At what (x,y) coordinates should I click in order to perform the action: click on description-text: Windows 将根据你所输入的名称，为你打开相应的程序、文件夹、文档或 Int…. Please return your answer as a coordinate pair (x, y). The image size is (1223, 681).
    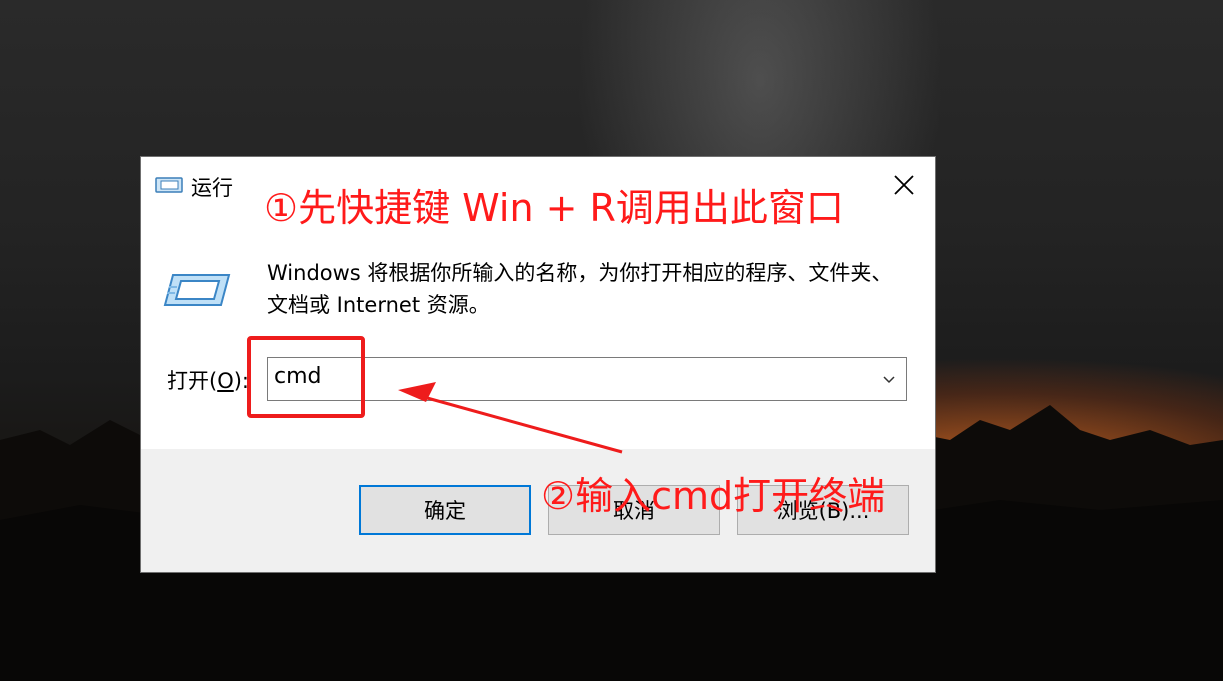
    Looking at the image, I should click on (580, 289).